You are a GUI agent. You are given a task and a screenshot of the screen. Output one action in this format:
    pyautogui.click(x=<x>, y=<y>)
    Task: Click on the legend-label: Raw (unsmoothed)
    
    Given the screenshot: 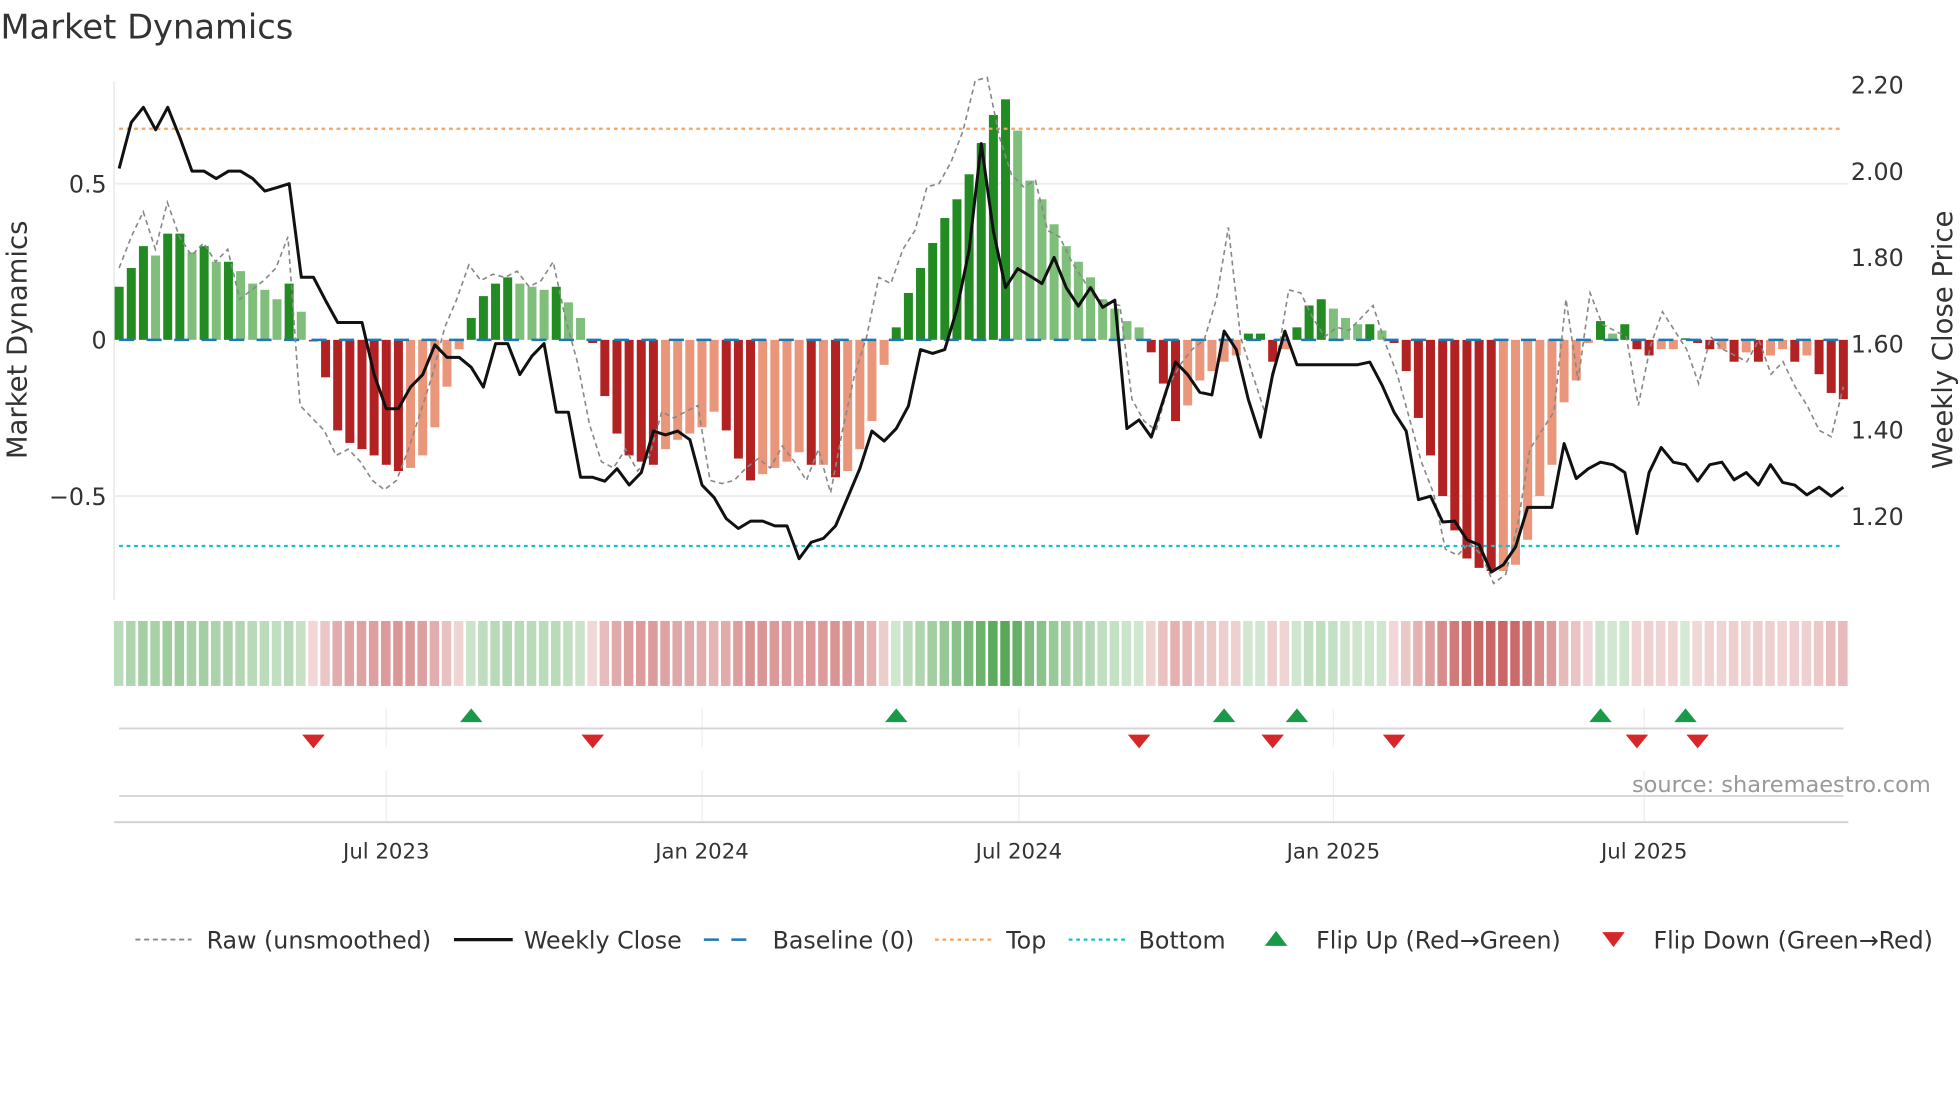 What is the action you would take?
    pyautogui.click(x=319, y=940)
    